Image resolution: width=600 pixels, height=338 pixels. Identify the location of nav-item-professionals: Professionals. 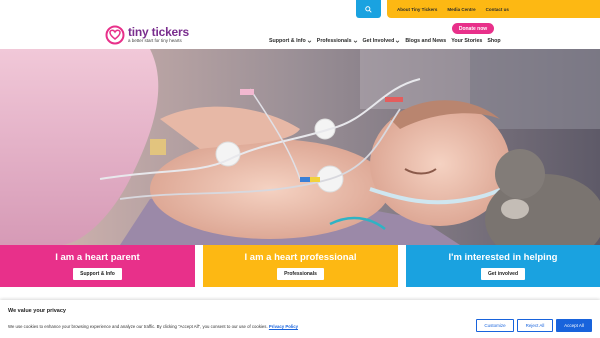
(337, 41).